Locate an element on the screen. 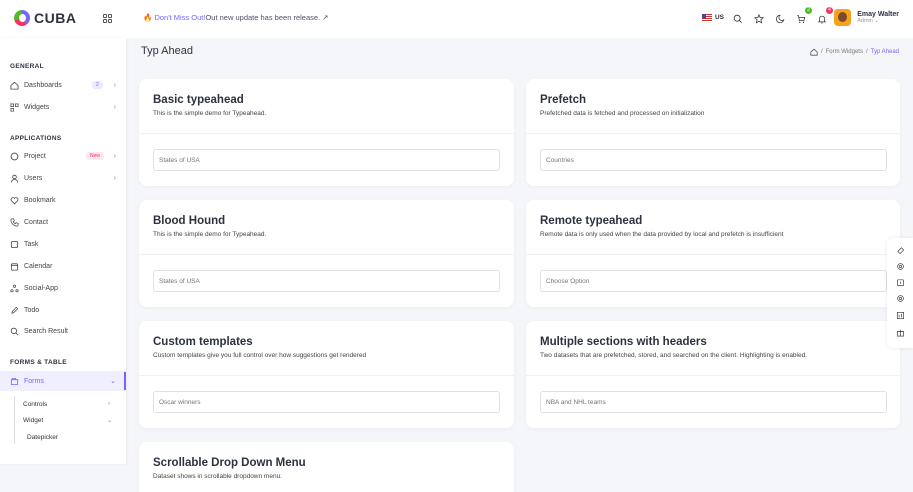 The height and width of the screenshot is (492, 913). sidebar-item-label: Dashboards is located at coordinates (43, 85).